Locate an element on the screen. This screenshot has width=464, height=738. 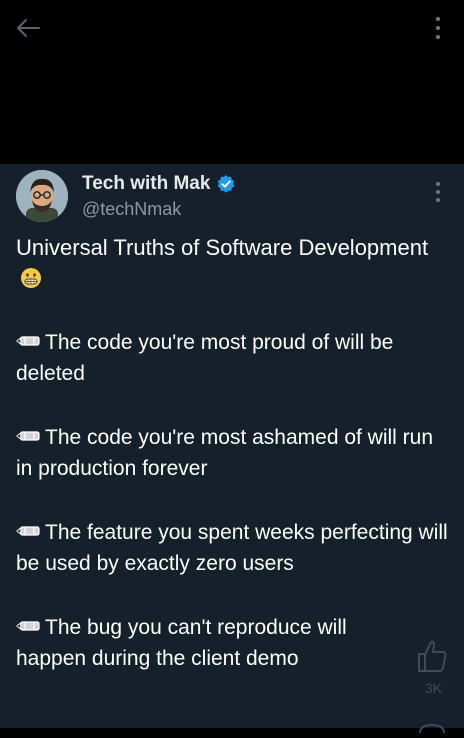
post-menu-button is located at coordinates (438, 192).